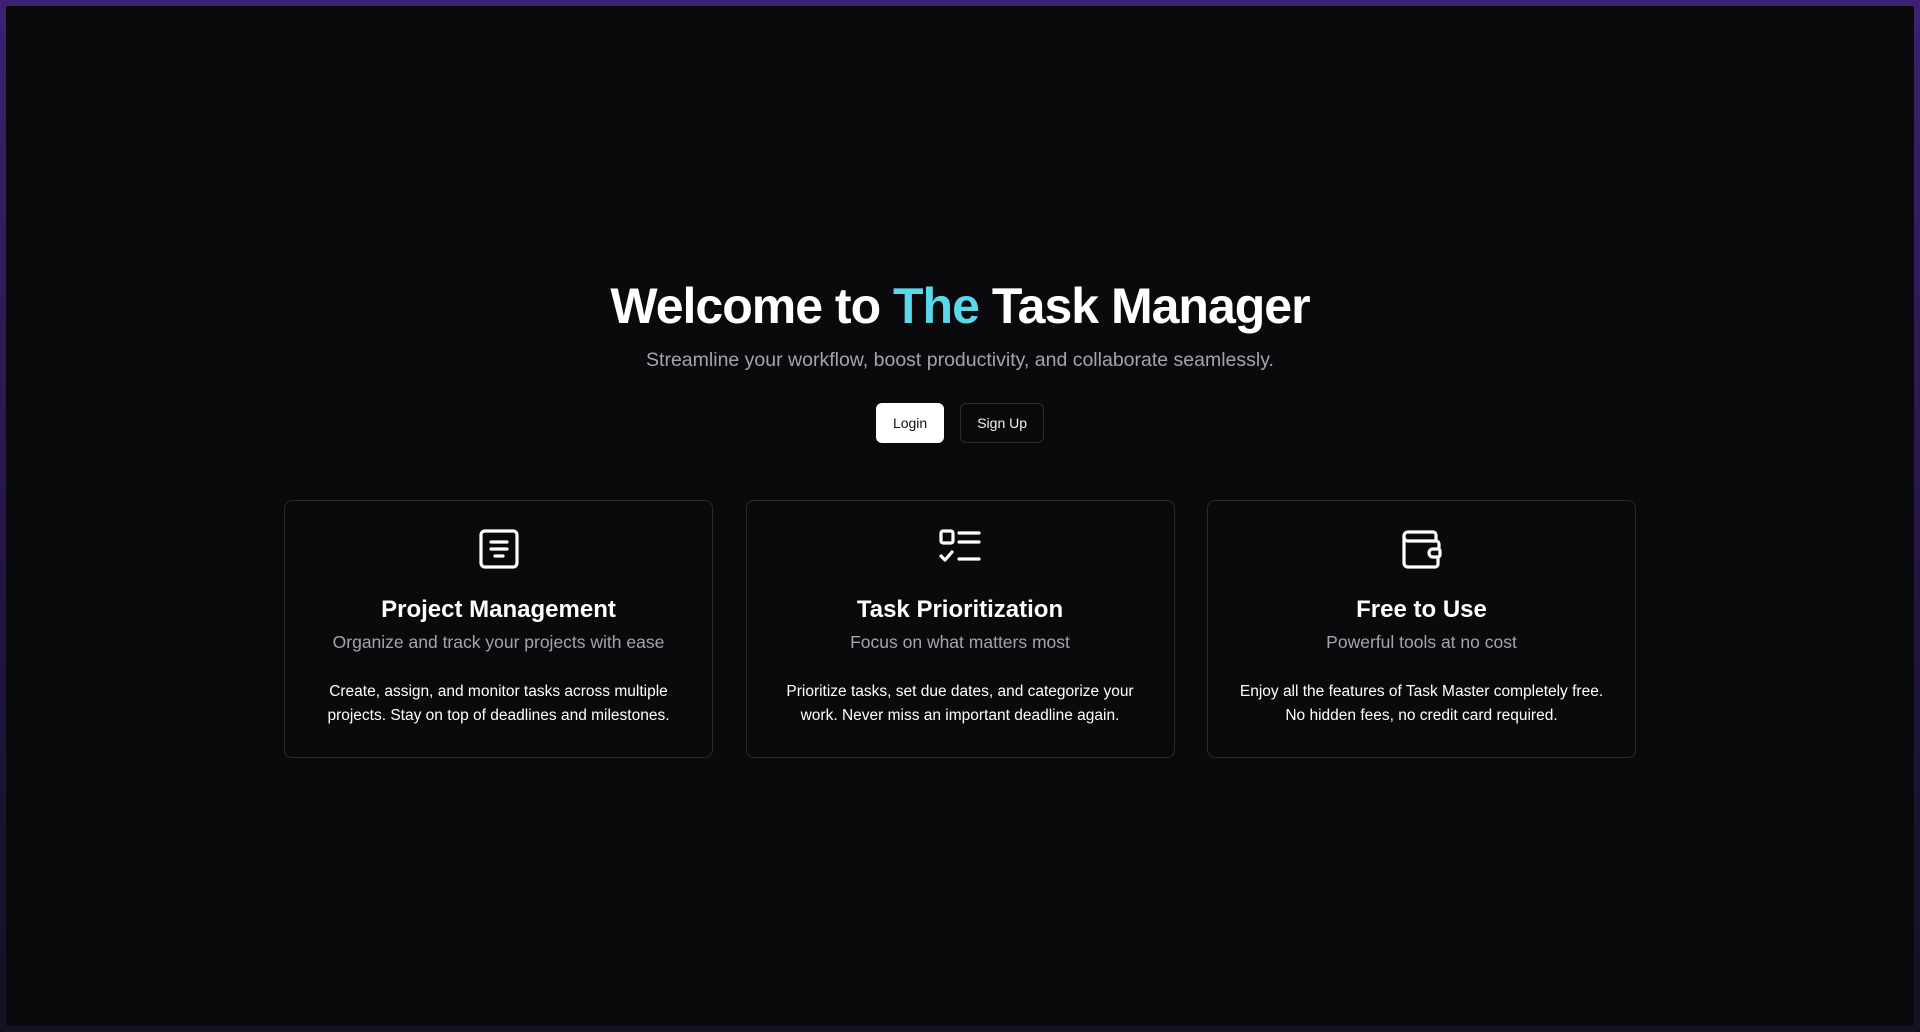  I want to click on page-title: Welcome to The Task Manager, so click(960, 306).